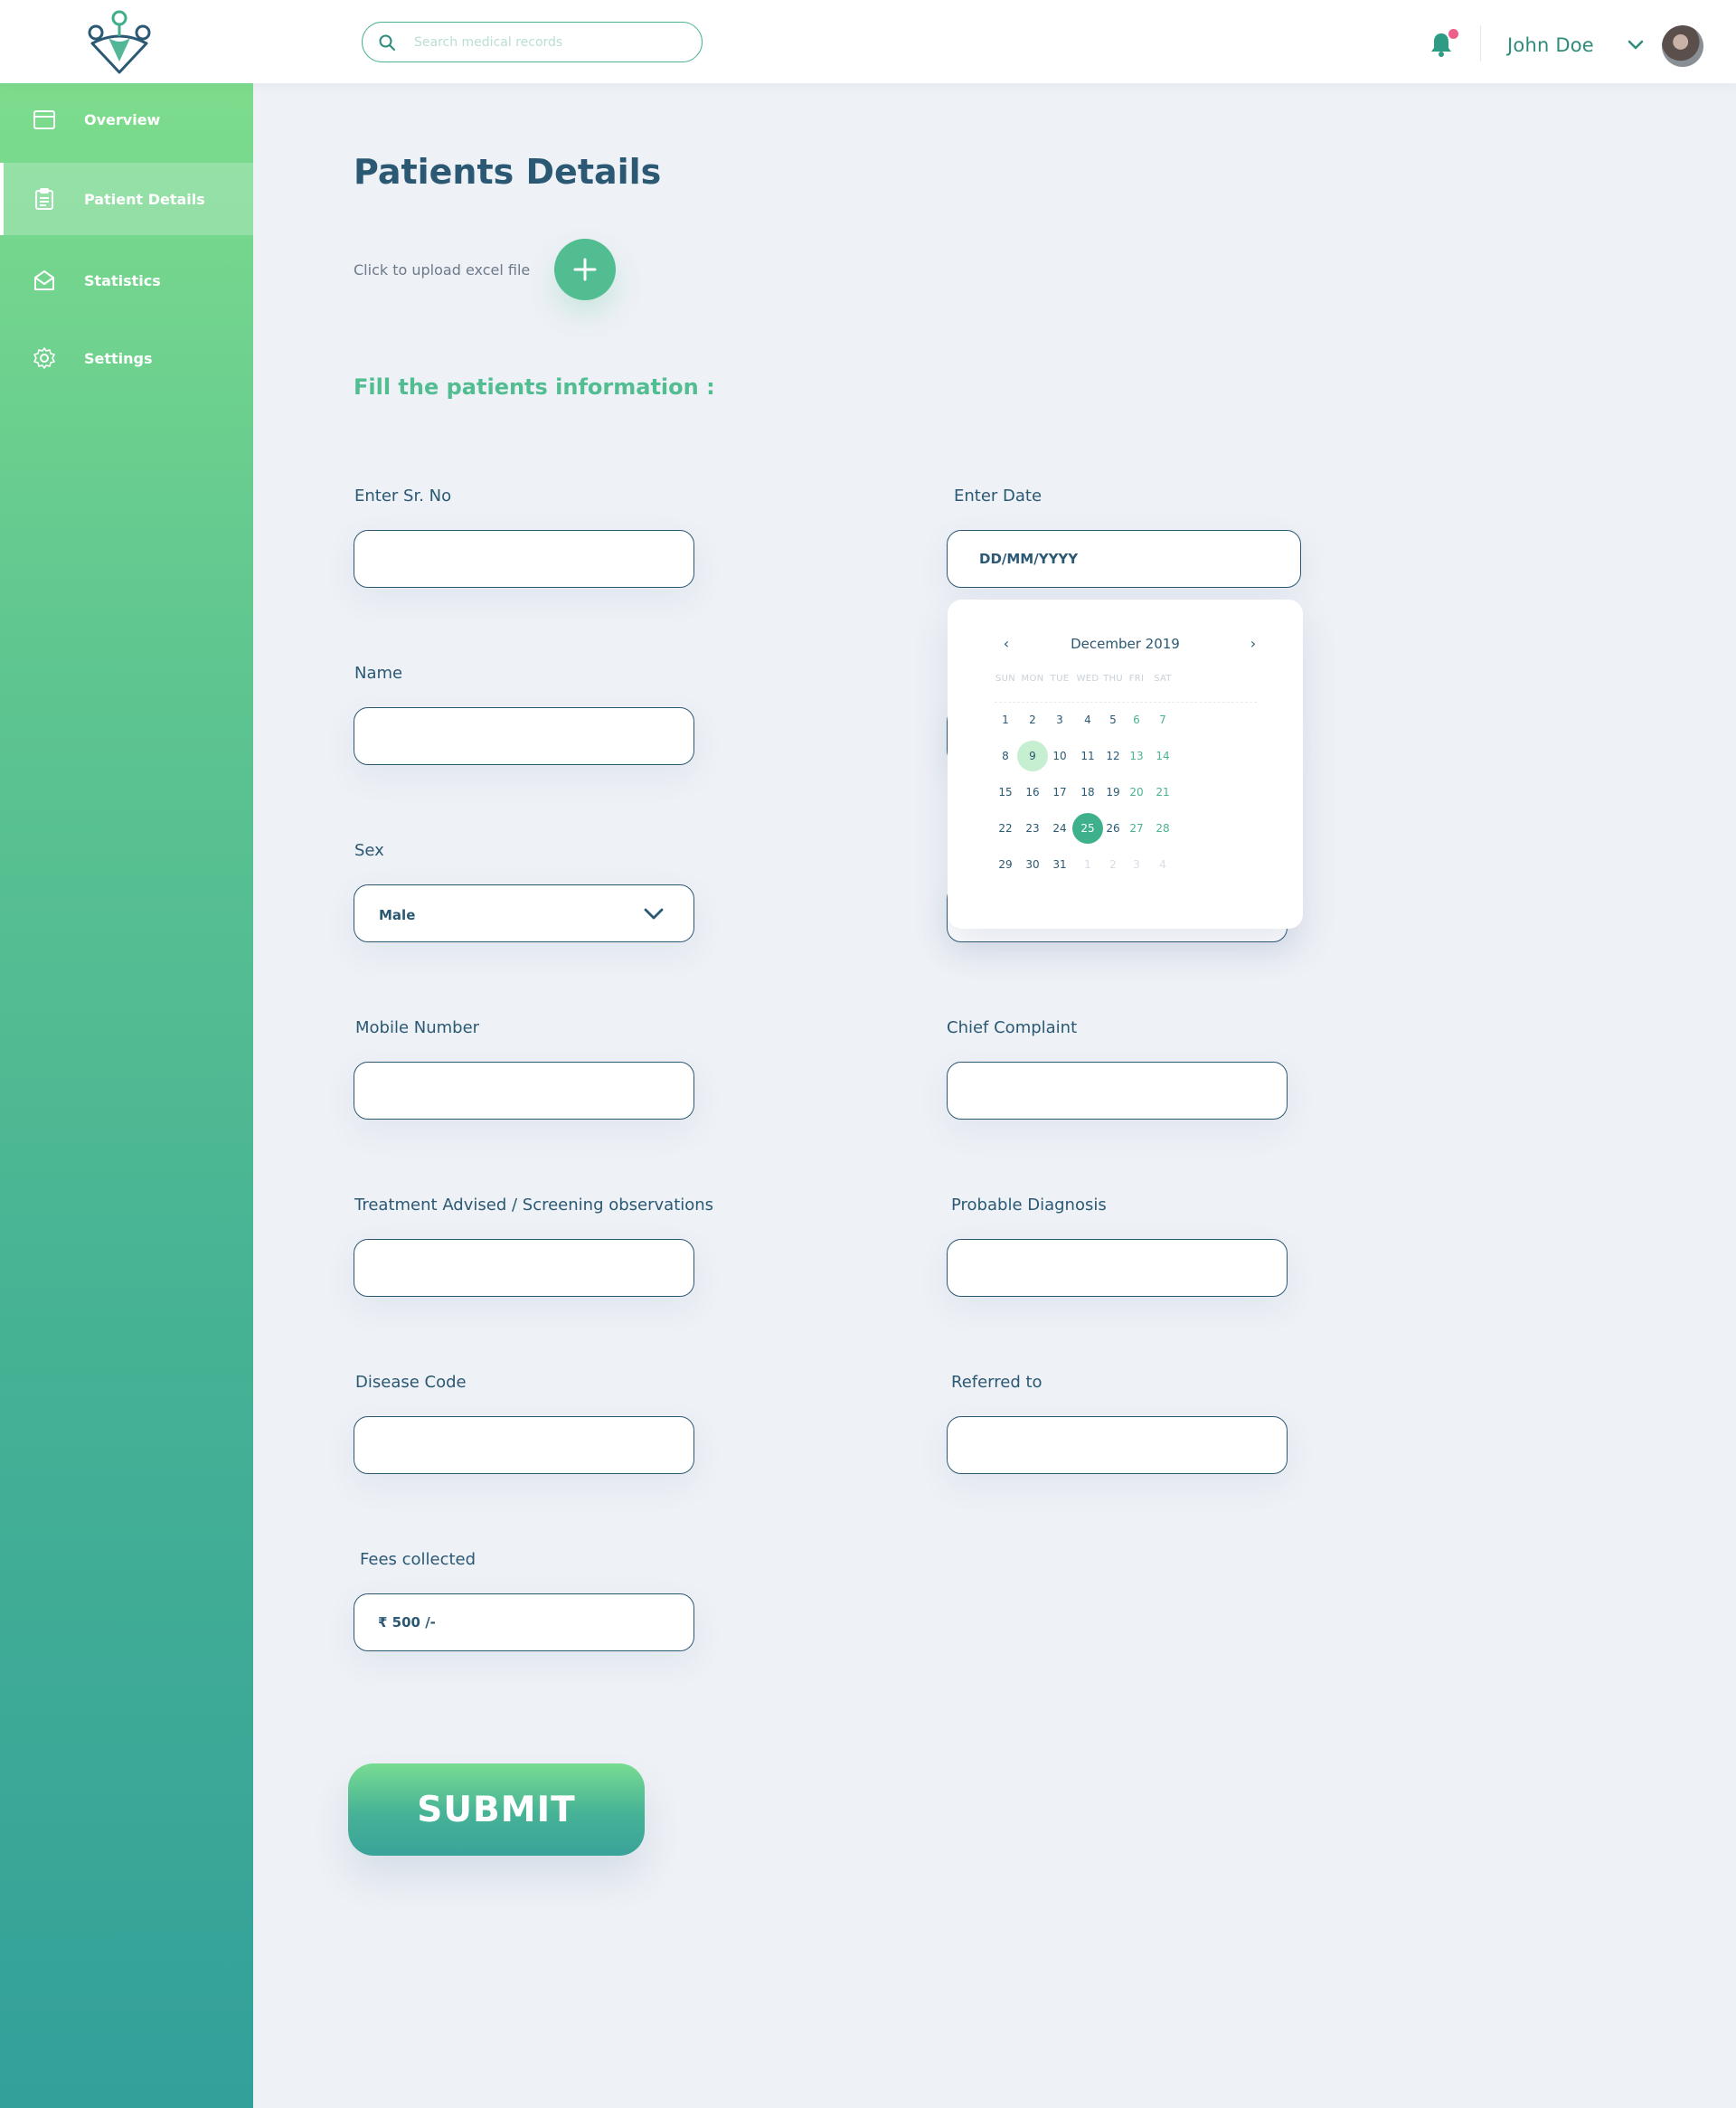 The width and height of the screenshot is (1736, 2108). Describe the element at coordinates (123, 280) in the screenshot. I see `sidebar-item-label: Statistics` at that location.